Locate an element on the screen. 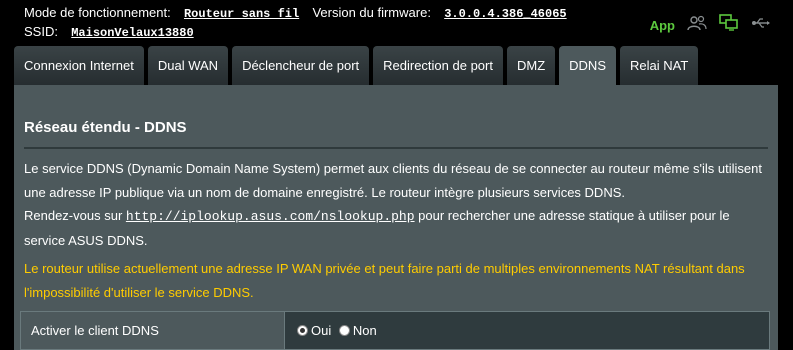  ssid-link: MaisonVelaux13880 is located at coordinates (132, 33).